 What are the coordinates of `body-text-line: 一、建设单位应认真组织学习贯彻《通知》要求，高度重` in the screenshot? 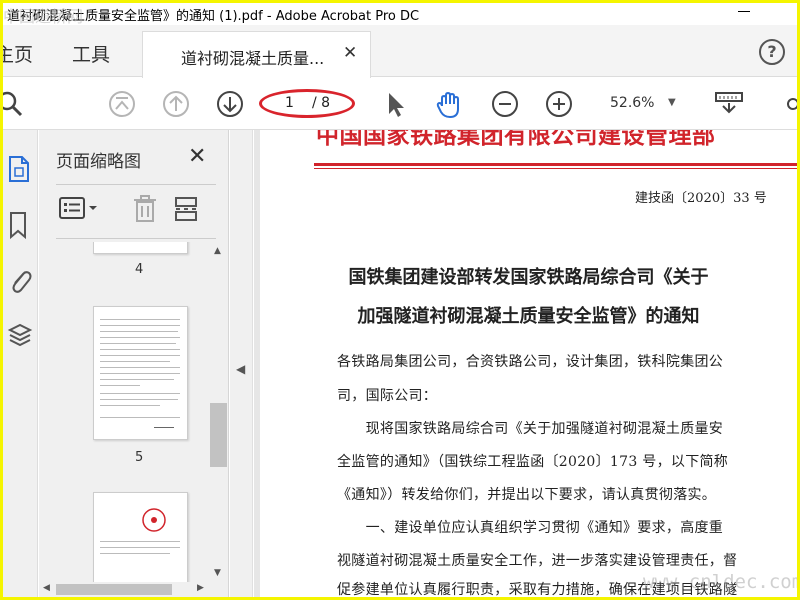 It's located at (530, 528).